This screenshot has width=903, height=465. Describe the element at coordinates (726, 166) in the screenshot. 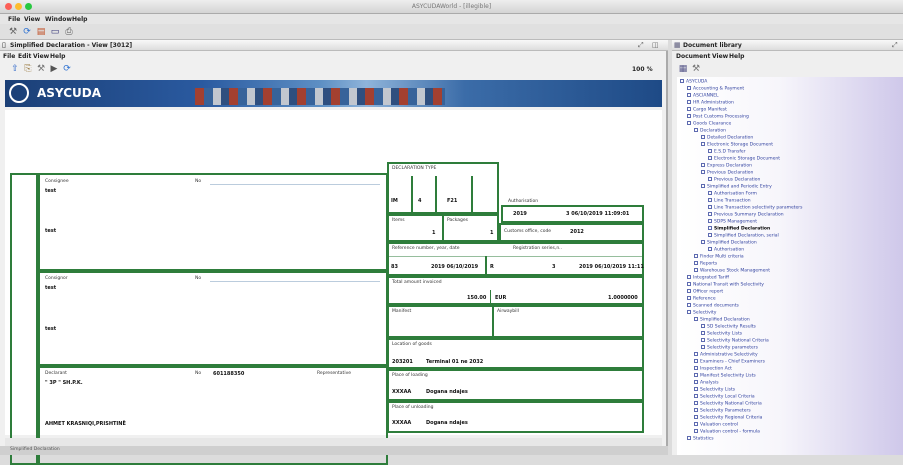

I see `tree-node: Express Declaration` at that location.